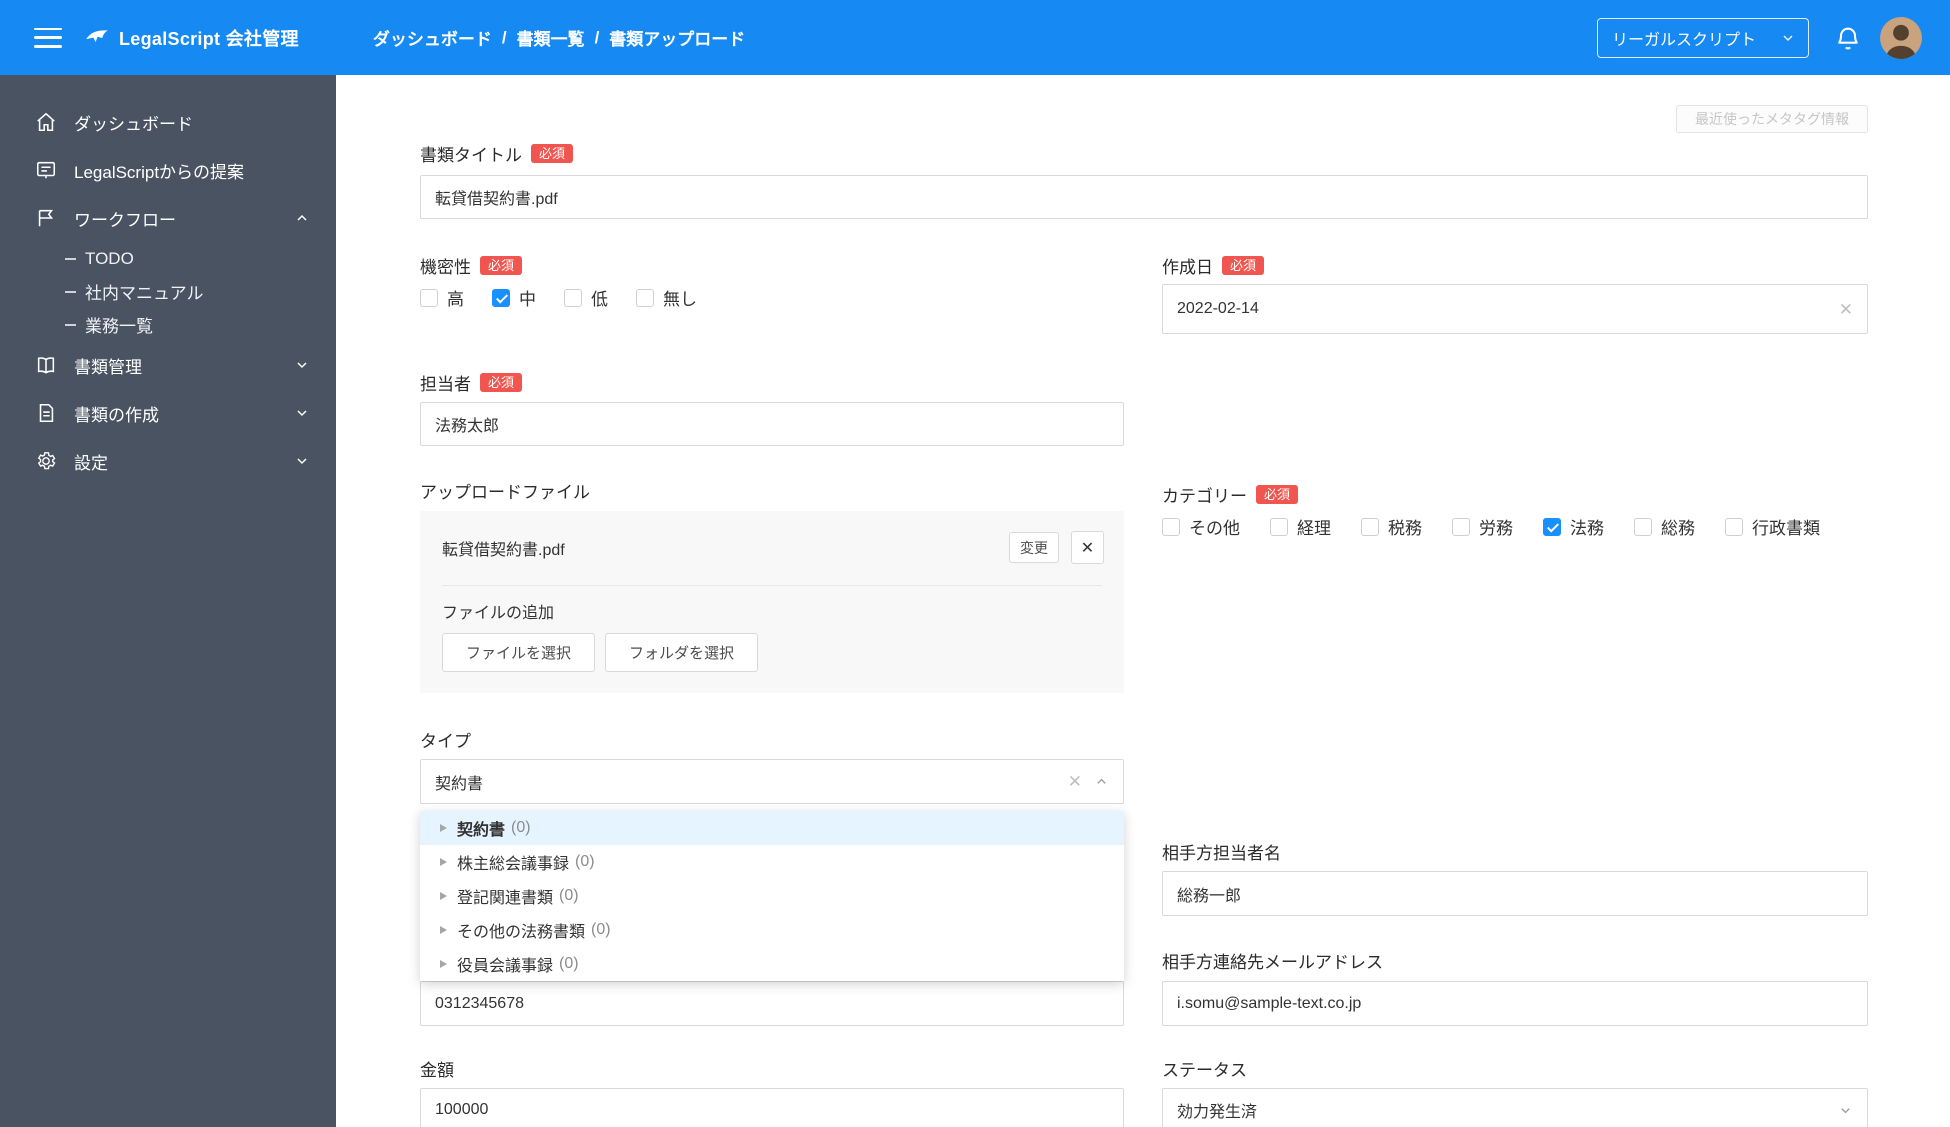 The image size is (1950, 1127). Describe the element at coordinates (514, 297) in the screenshot. I see `checkbox-medium: 中` at that location.